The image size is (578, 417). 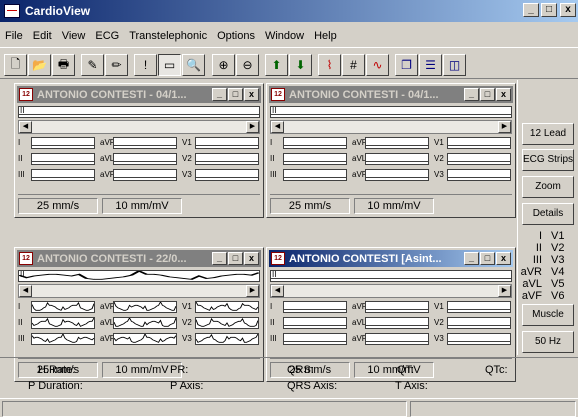 I want to click on menu-edit: Edit, so click(x=42, y=36).